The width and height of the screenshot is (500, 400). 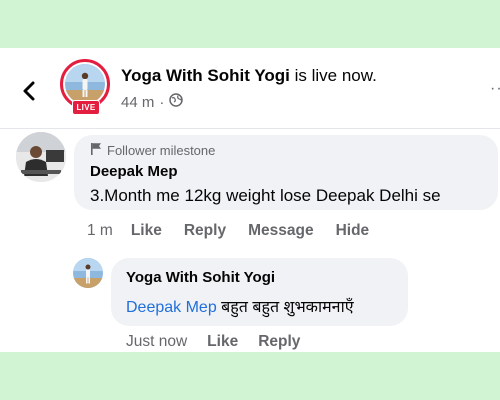 I want to click on milestone-label: Follower milestone, so click(x=161, y=150).